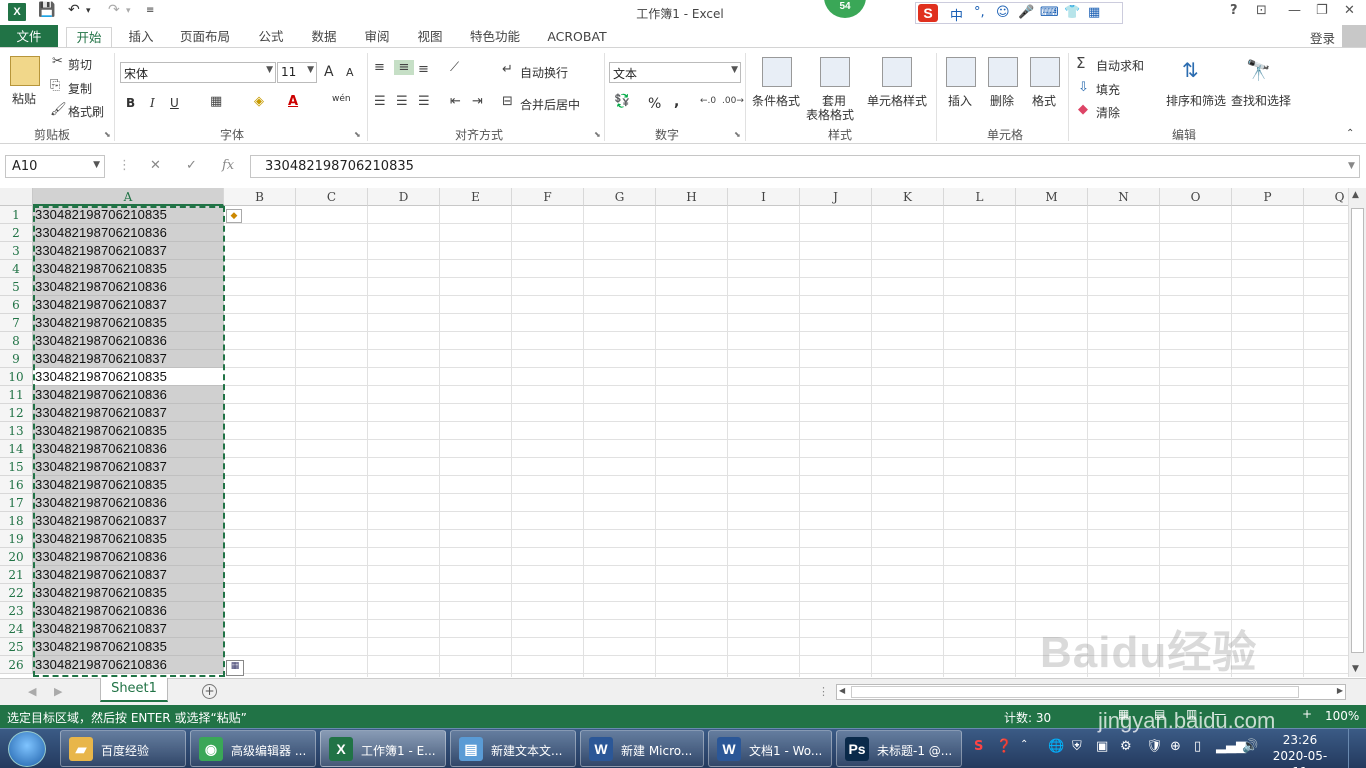 The height and width of the screenshot is (768, 1366). I want to click on addon-icon: ⊕, so click(1175, 746).